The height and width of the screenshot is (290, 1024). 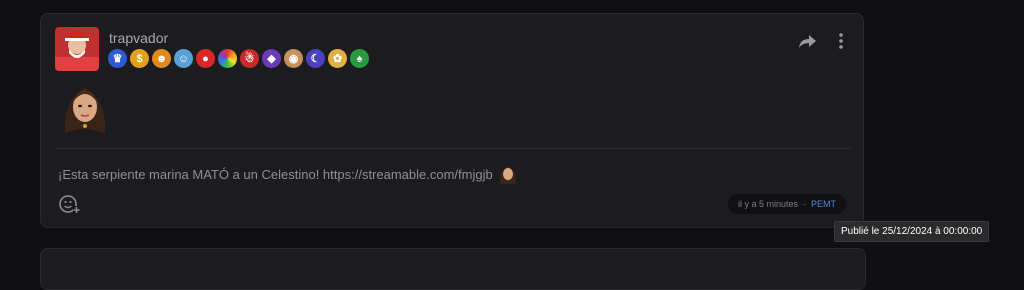 I want to click on character-badge-2: ☺, so click(x=183, y=58).